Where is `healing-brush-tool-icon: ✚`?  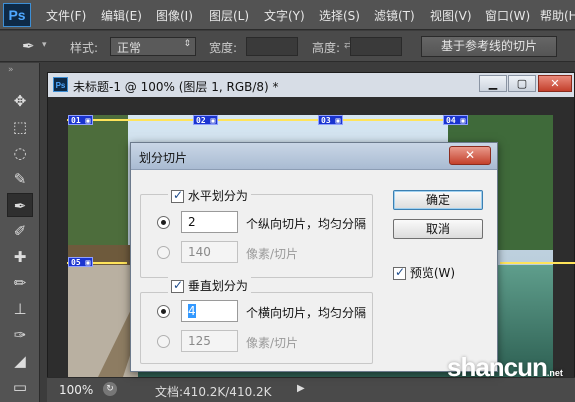
healing-brush-tool-icon: ✚ is located at coordinates (20, 257).